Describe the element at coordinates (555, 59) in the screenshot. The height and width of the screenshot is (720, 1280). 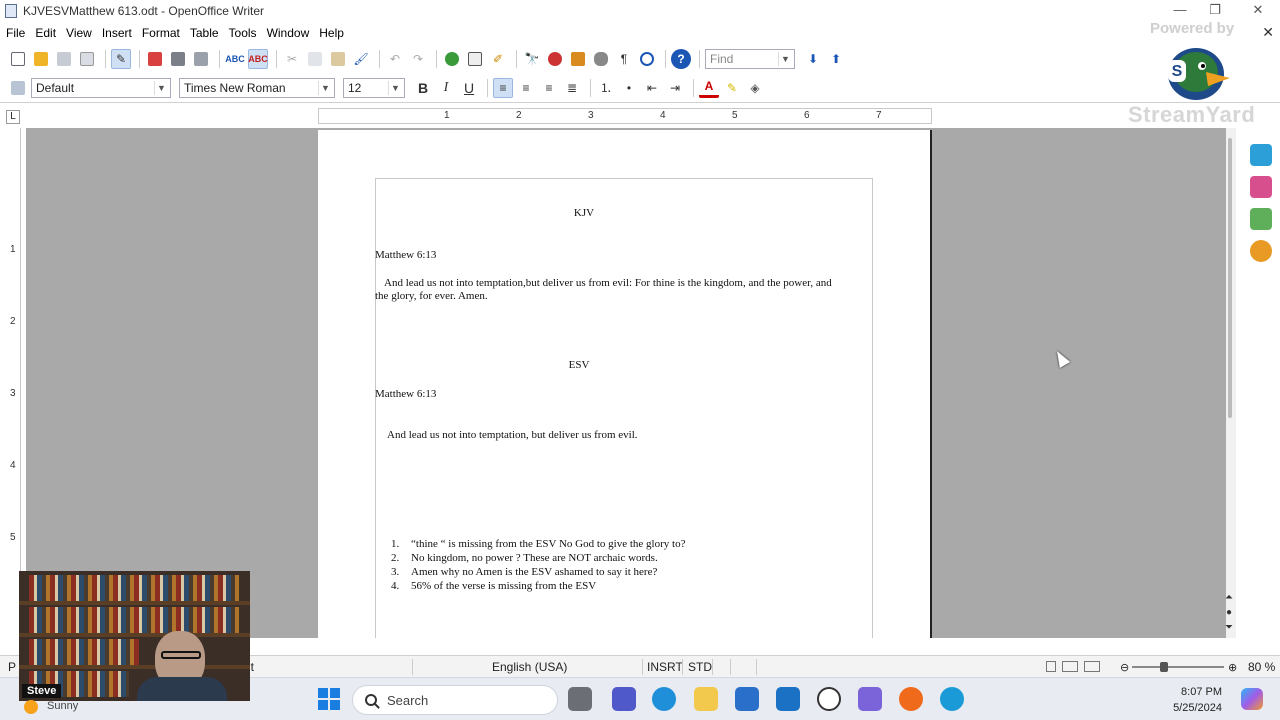
I see `navigator-icon` at that location.